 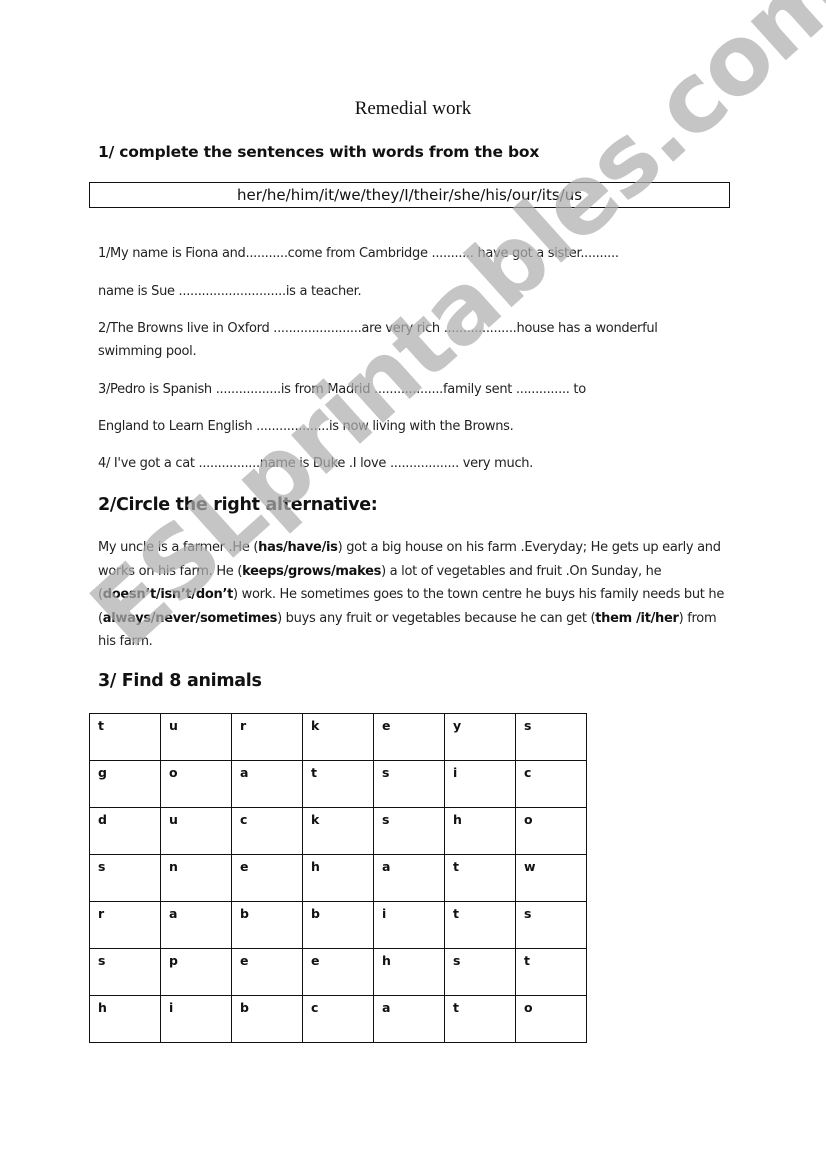 I want to click on grid-cell: n, so click(x=196, y=878).